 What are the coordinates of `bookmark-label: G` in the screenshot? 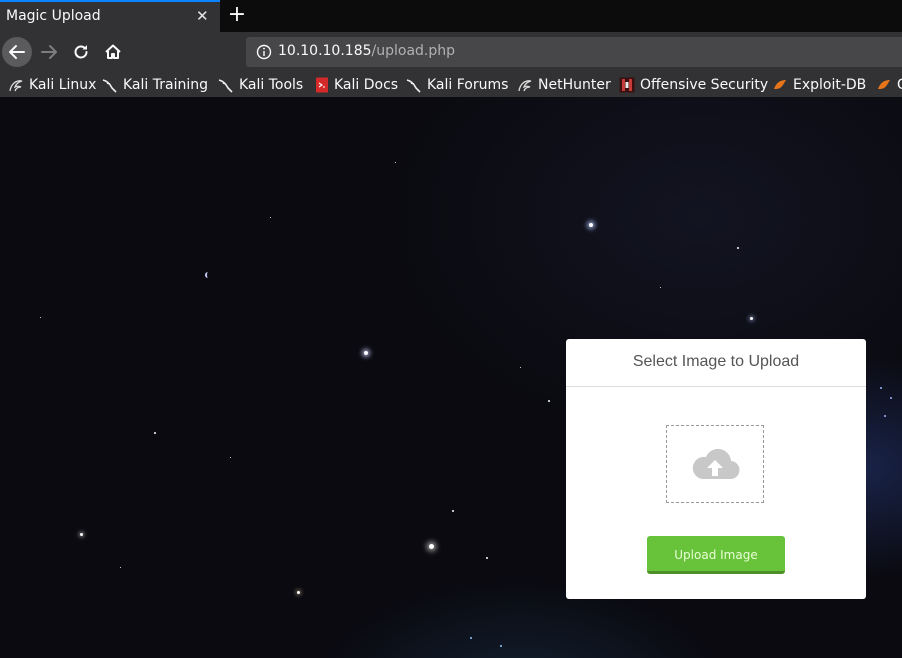 It's located at (899, 85).